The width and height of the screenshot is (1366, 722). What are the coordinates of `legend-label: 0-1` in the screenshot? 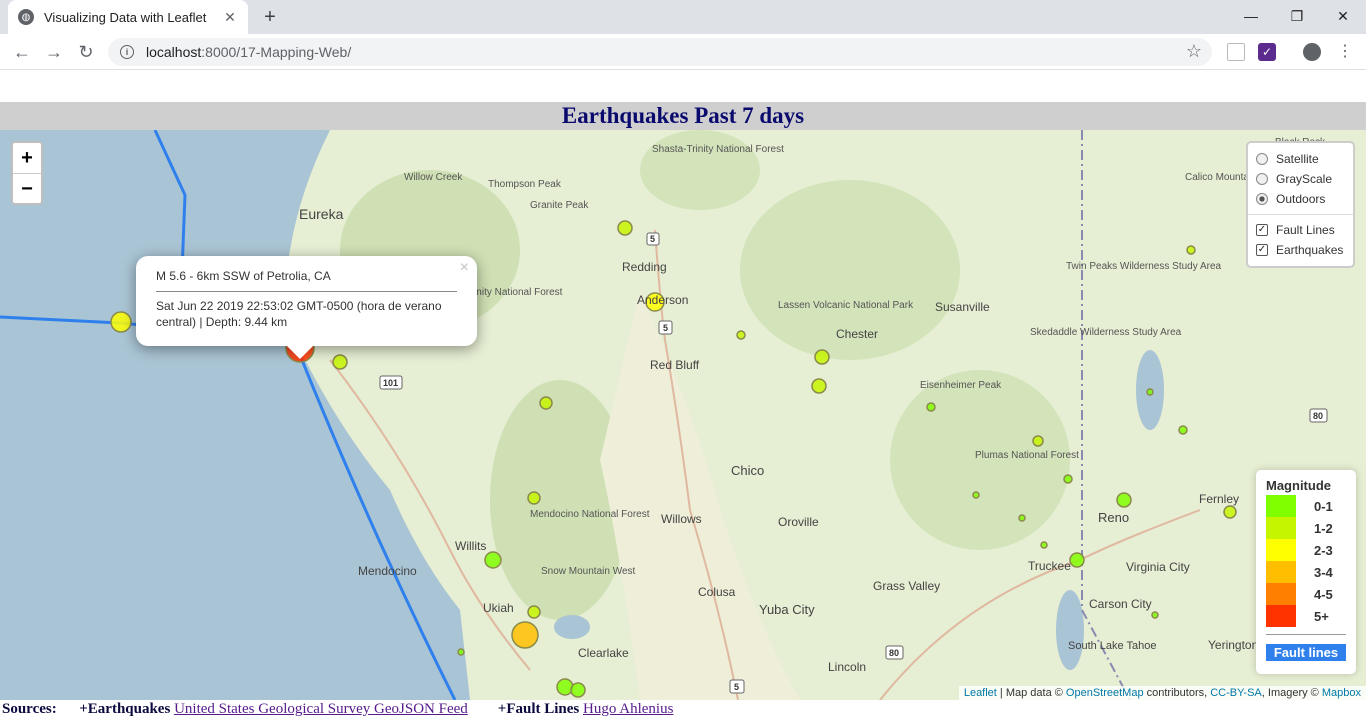 It's located at (1323, 506).